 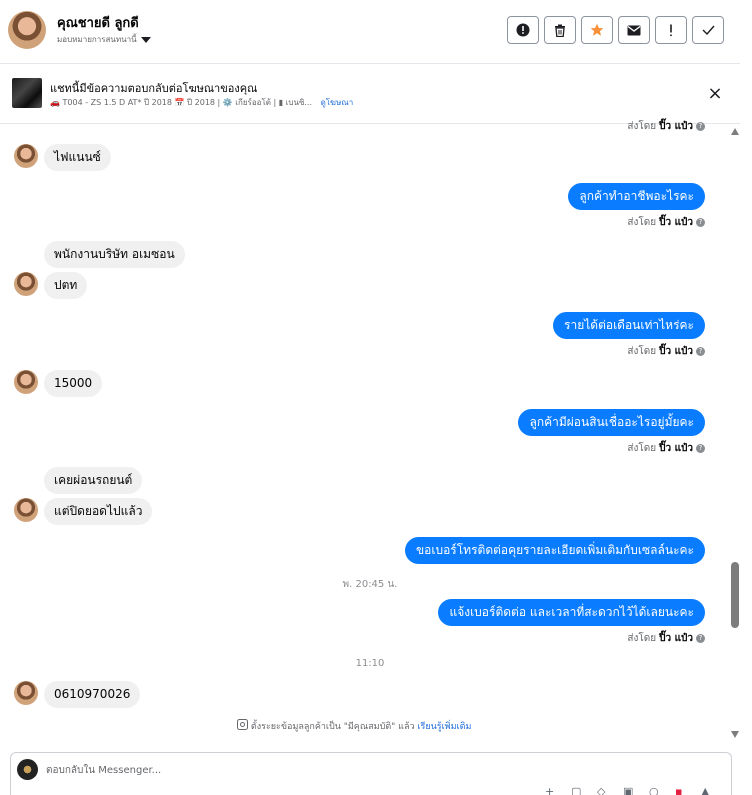 What do you see at coordinates (92, 694) in the screenshot?
I see `incoming-message: 0610970026` at bounding box center [92, 694].